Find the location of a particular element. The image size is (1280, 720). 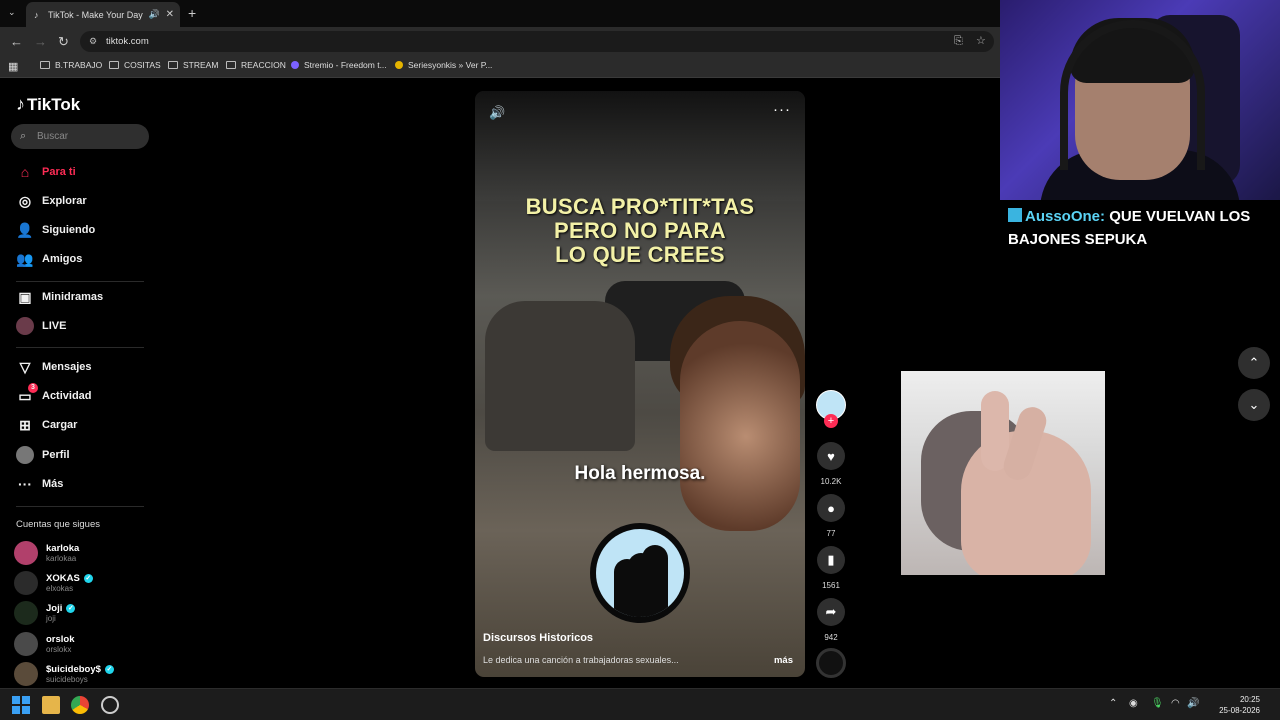

nav-mas: ··· Más is located at coordinates (39, 484).